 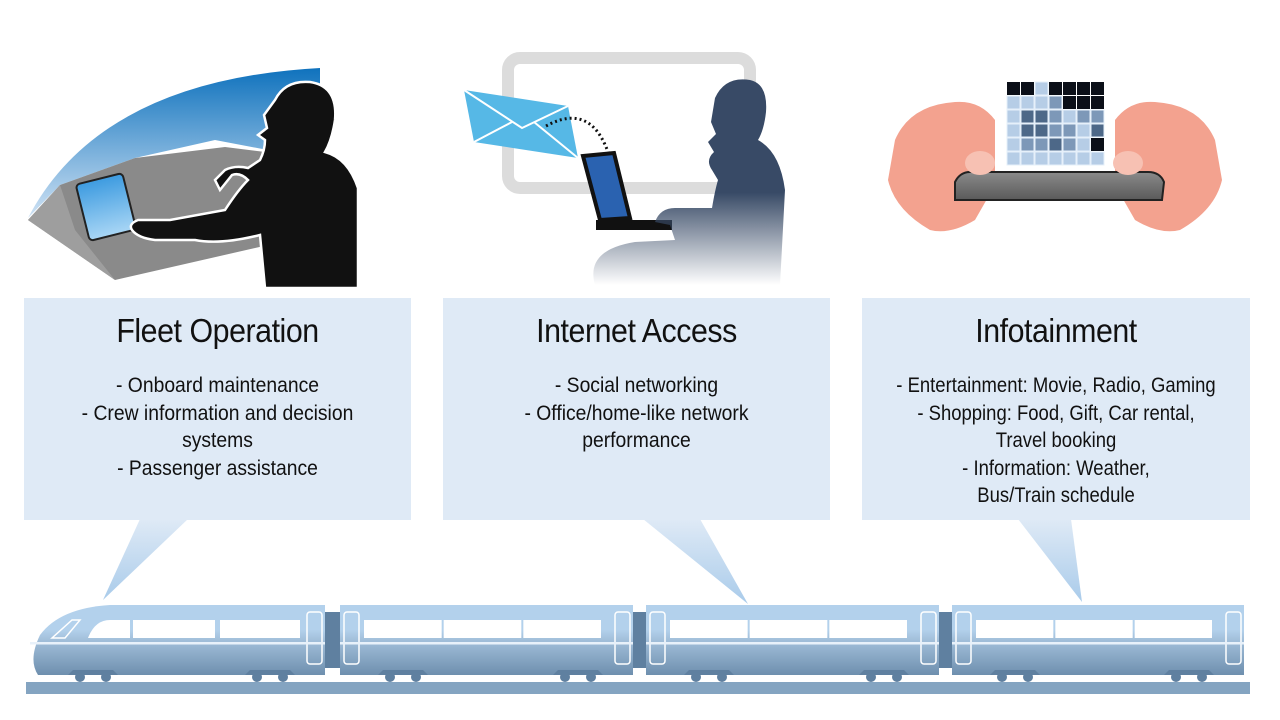 What do you see at coordinates (217, 468) in the screenshot?
I see `list-item: - Passenger assistance` at bounding box center [217, 468].